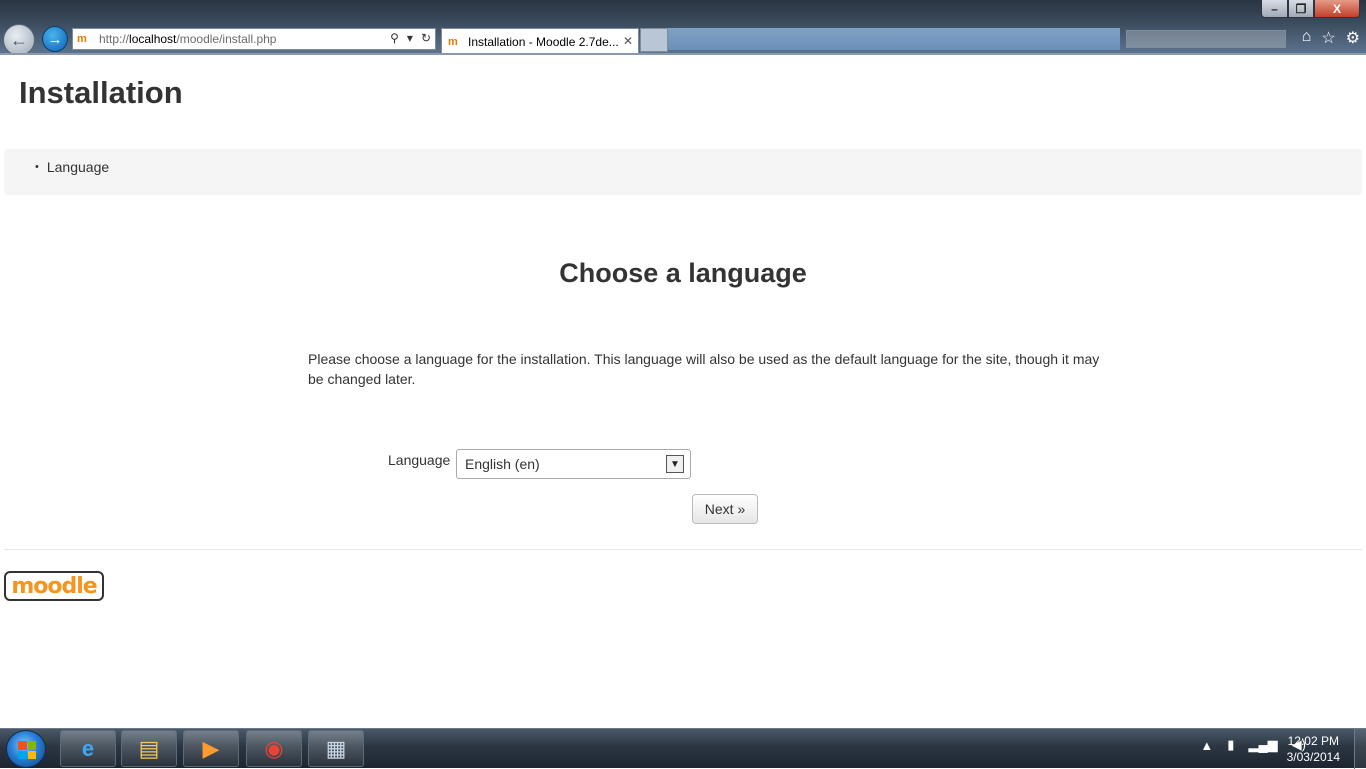  I want to click on clock-time: 12:02 PM, so click(1313, 741).